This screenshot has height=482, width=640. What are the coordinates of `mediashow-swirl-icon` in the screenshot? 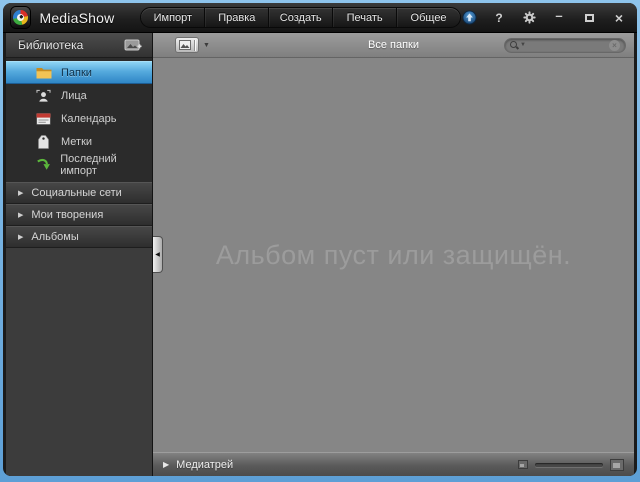 It's located at (21, 17).